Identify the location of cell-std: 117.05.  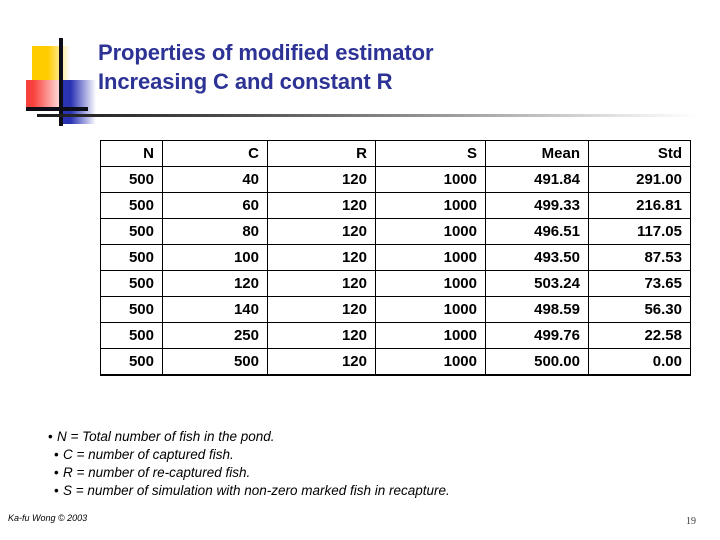
(639, 231).